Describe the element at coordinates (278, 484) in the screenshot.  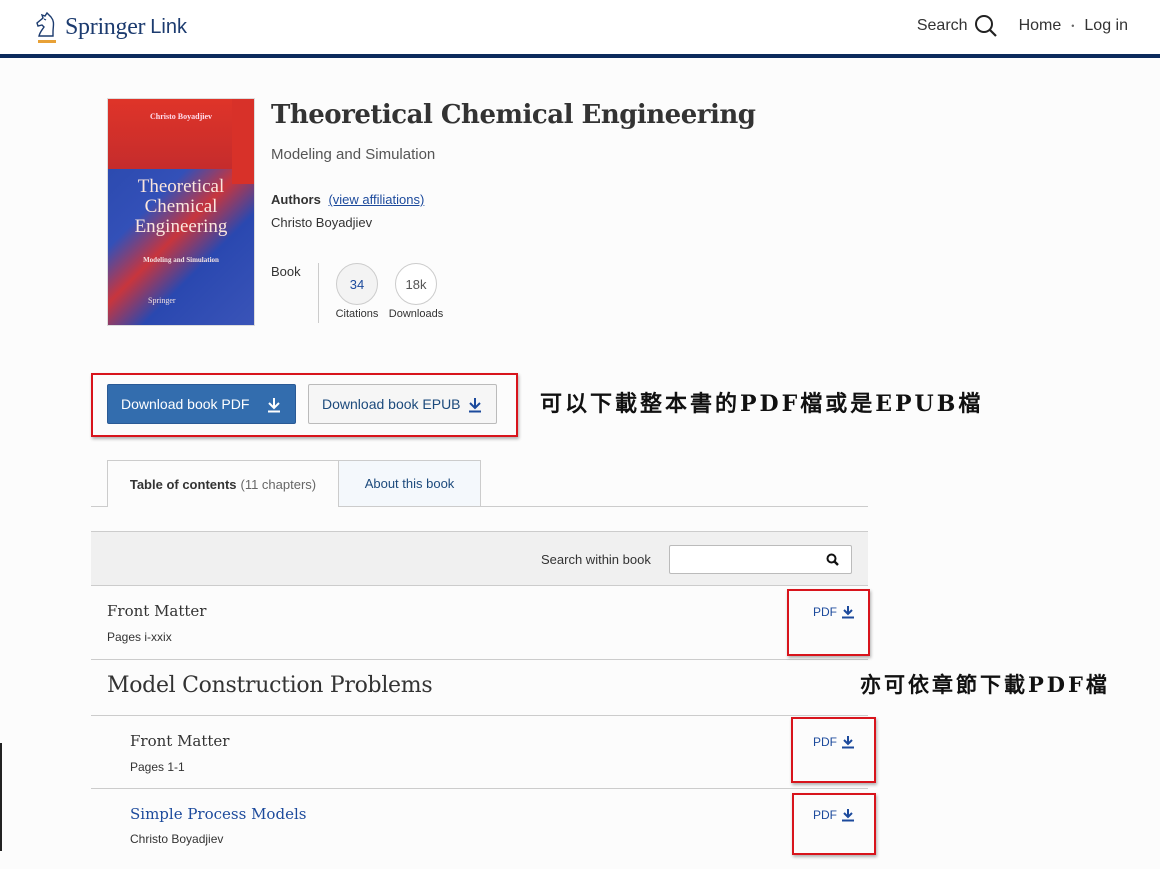
I see `chapter-count: (11 chapters)` at that location.